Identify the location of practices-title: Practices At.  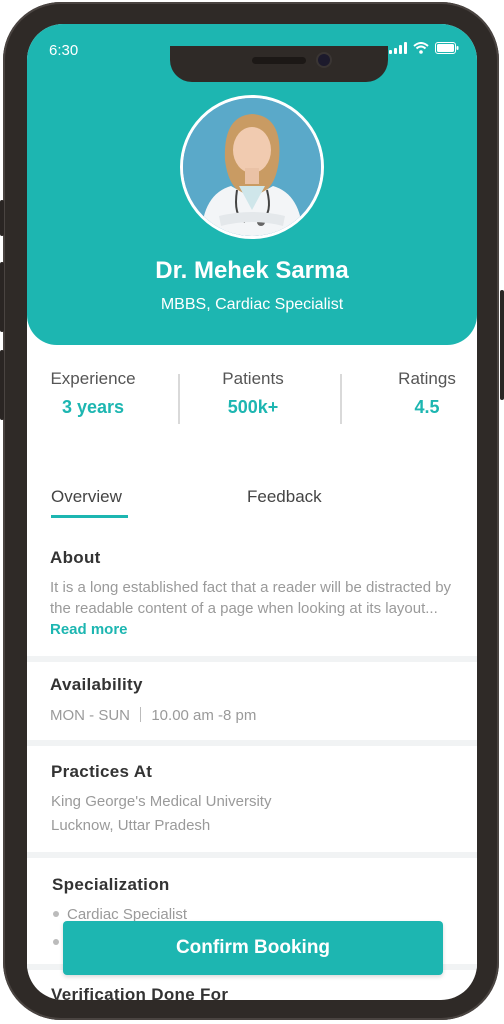
(102, 771).